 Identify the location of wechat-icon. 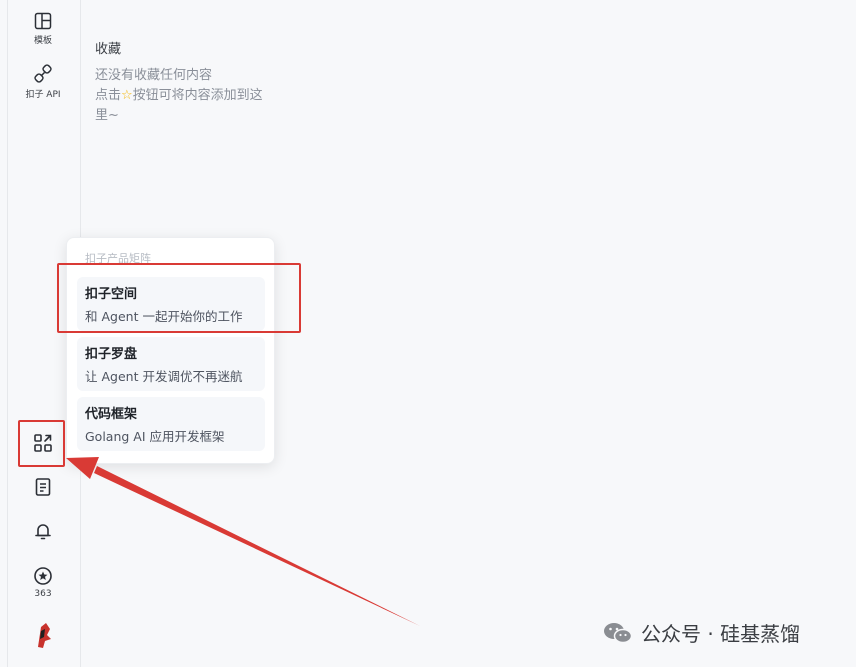
(618, 633).